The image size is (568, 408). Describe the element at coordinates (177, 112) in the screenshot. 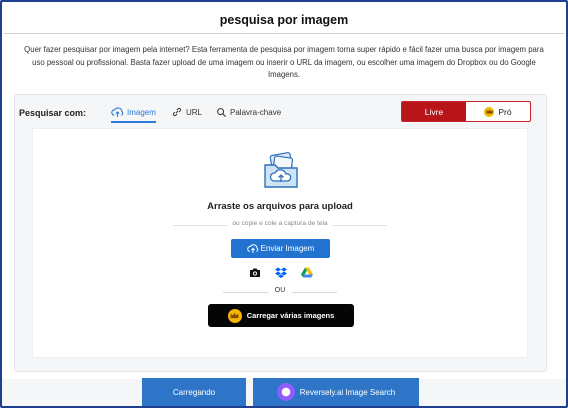

I see `link-icon` at that location.